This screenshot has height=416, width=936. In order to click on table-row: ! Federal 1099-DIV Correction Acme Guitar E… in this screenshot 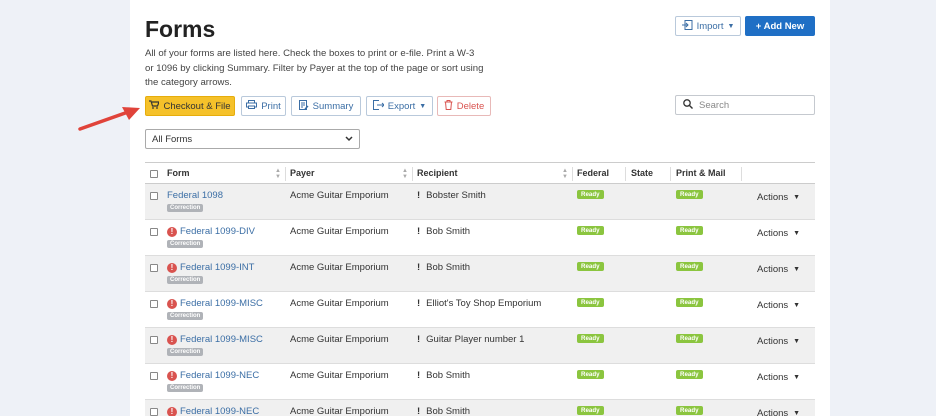, I will do `click(480, 238)`.